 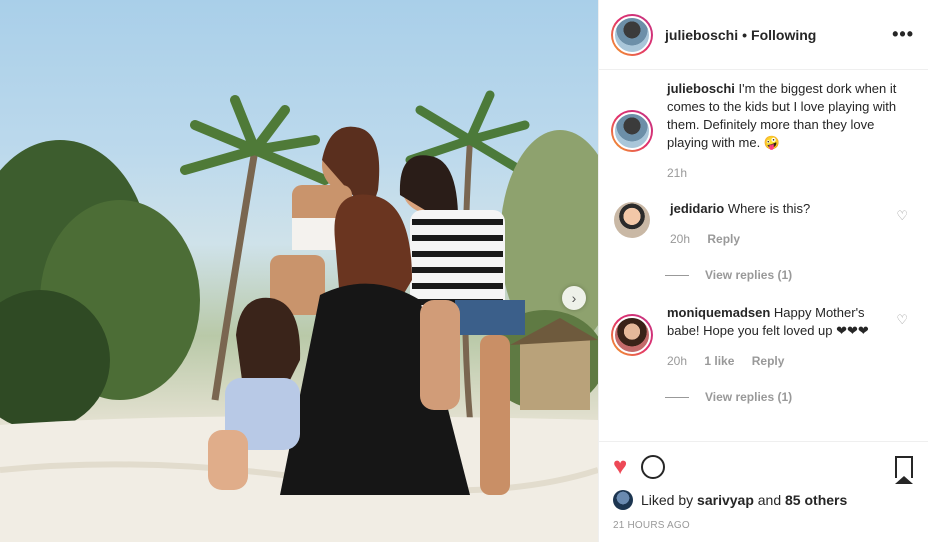 I want to click on caption-username: julieboschi, so click(x=701, y=88).